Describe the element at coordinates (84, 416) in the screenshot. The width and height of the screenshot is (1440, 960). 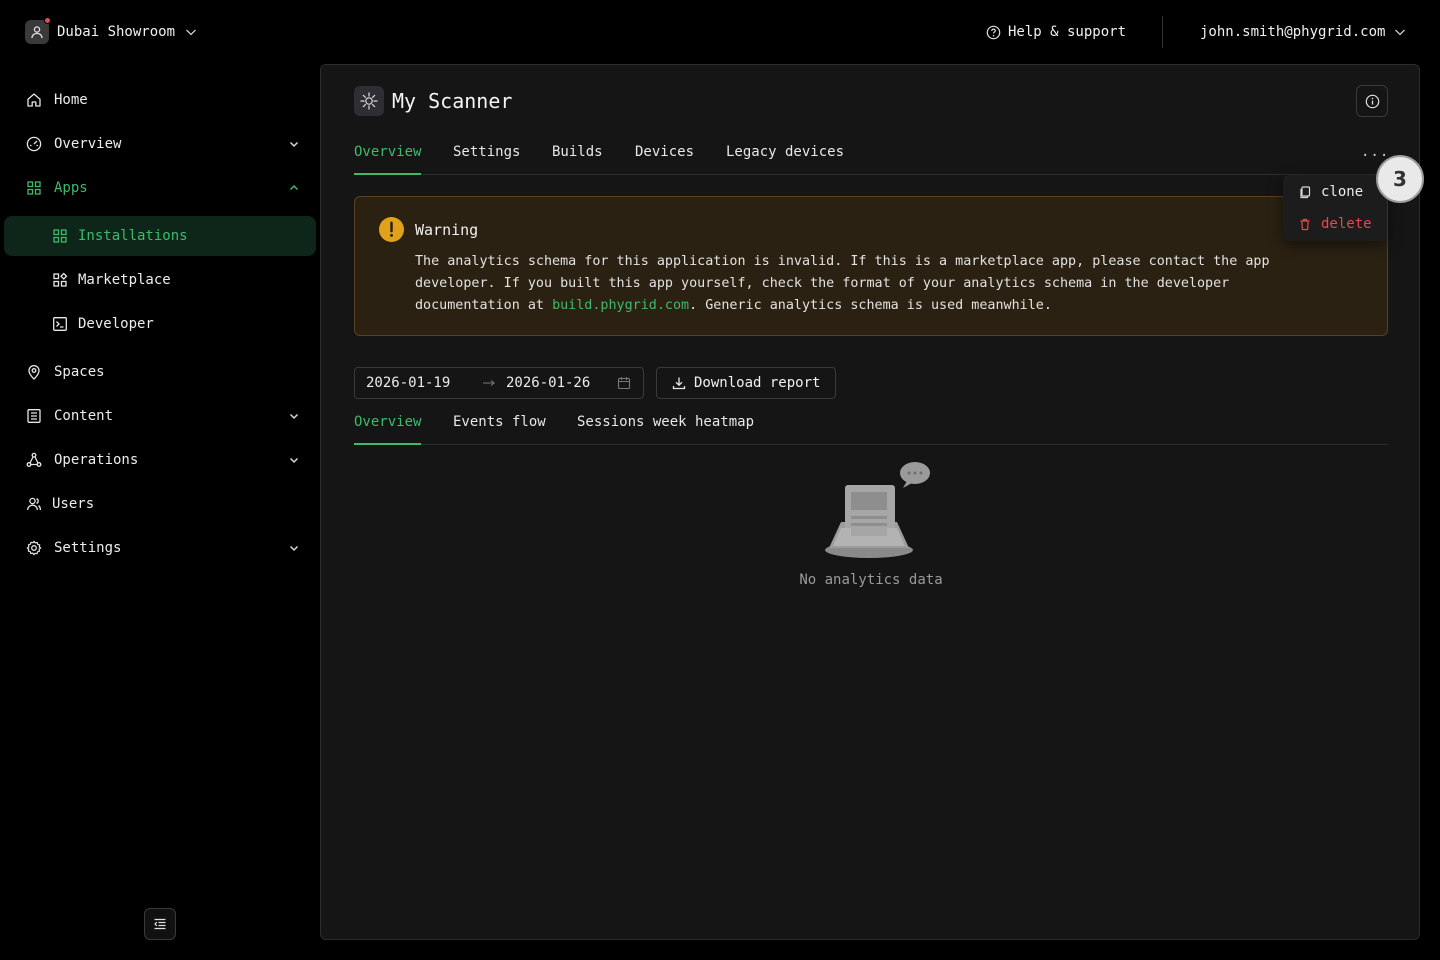
I see `sidebar-item-label: Content` at that location.